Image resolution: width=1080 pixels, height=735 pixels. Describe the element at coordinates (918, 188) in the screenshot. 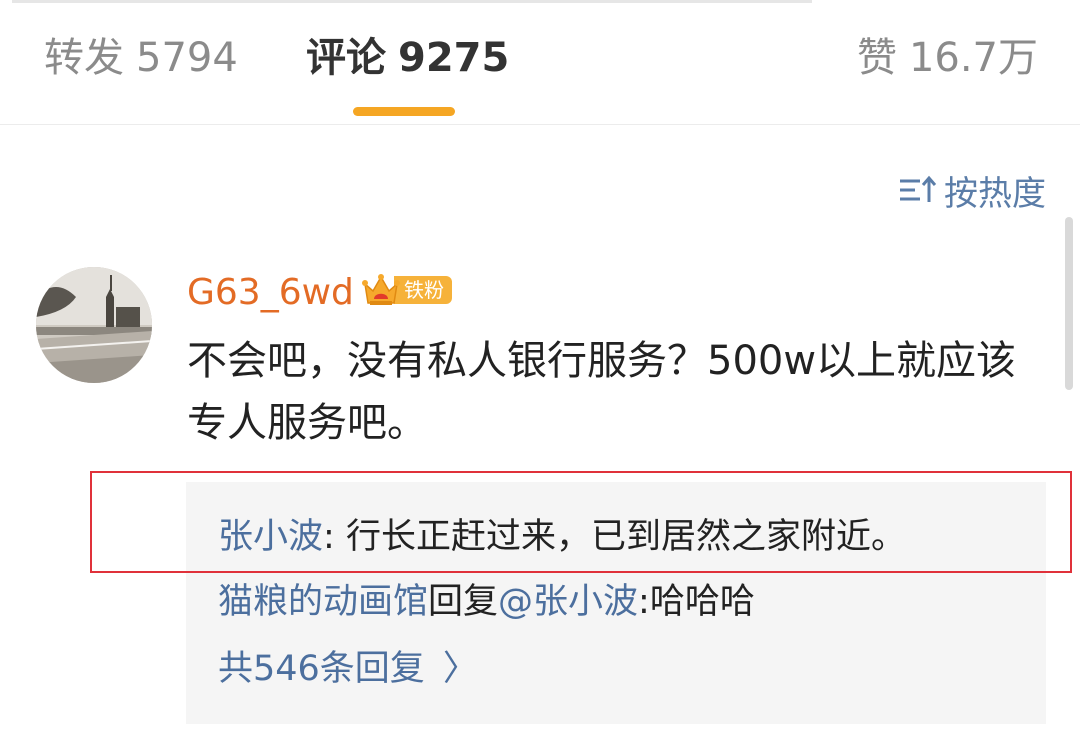

I see `sort-icon` at that location.